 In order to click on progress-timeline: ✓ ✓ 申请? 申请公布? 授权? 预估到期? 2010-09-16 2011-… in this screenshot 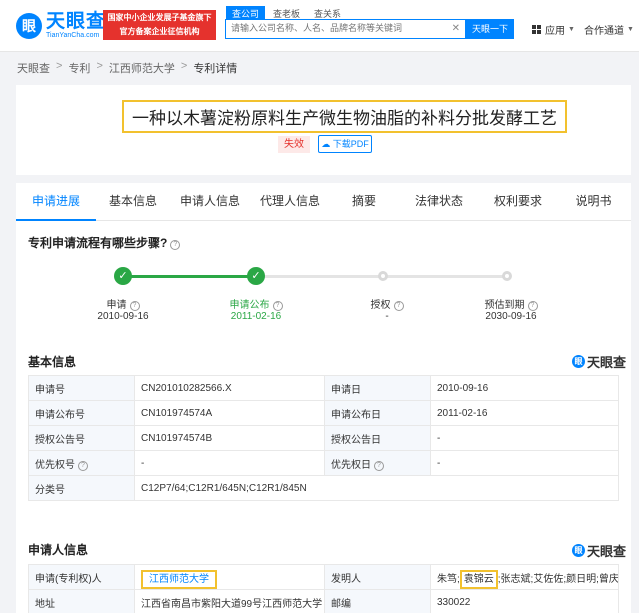, I will do `click(323, 293)`.